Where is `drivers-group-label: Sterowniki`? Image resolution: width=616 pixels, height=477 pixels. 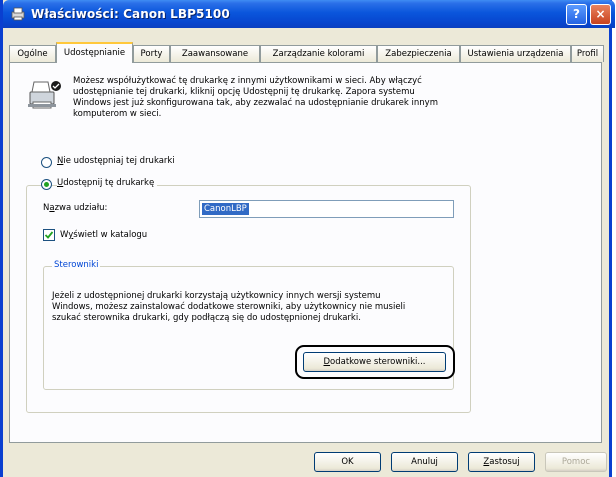 drivers-group-label: Sterowniki is located at coordinates (76, 265).